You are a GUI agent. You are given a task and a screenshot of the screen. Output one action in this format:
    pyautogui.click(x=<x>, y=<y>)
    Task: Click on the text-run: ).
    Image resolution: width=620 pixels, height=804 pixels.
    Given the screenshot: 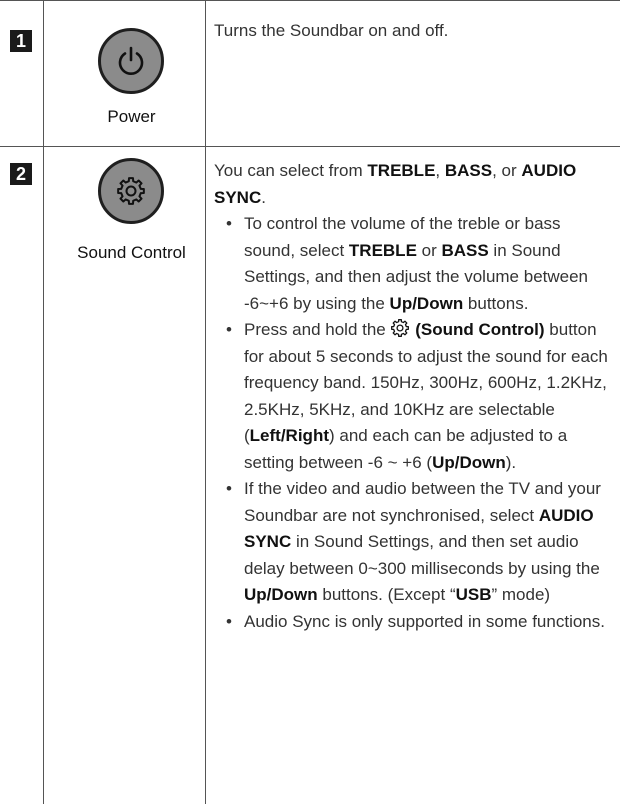 What is the action you would take?
    pyautogui.click(x=511, y=462)
    